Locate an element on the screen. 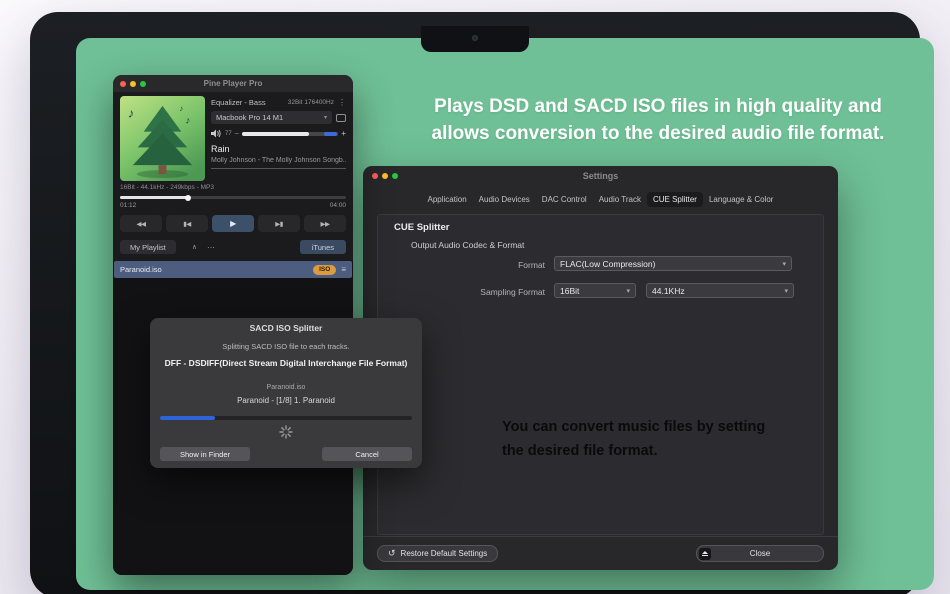 The image size is (950, 594). spinner-icon is located at coordinates (286, 432).